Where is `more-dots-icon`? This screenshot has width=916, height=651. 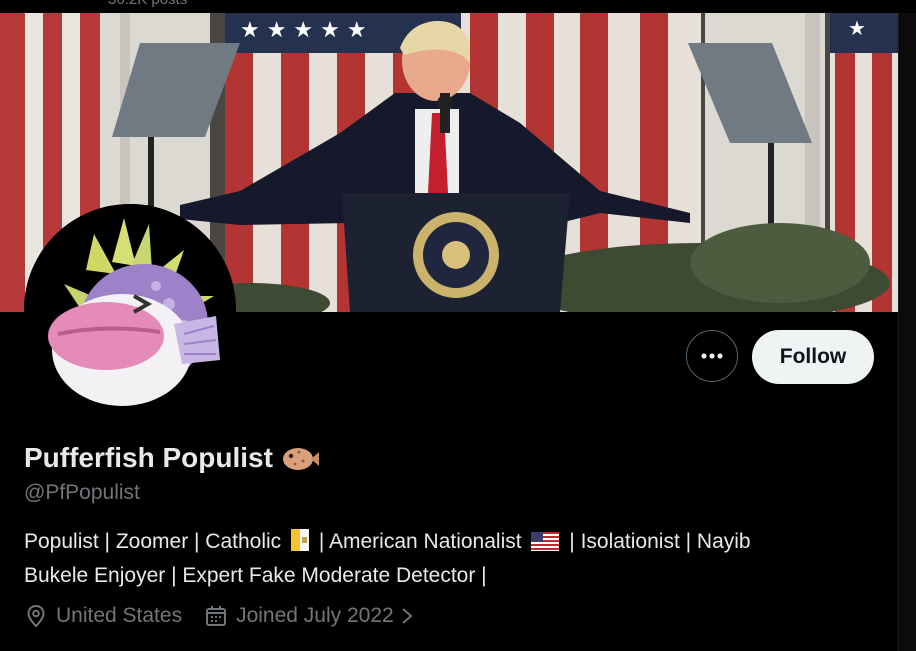
more-dots-icon is located at coordinates (712, 356).